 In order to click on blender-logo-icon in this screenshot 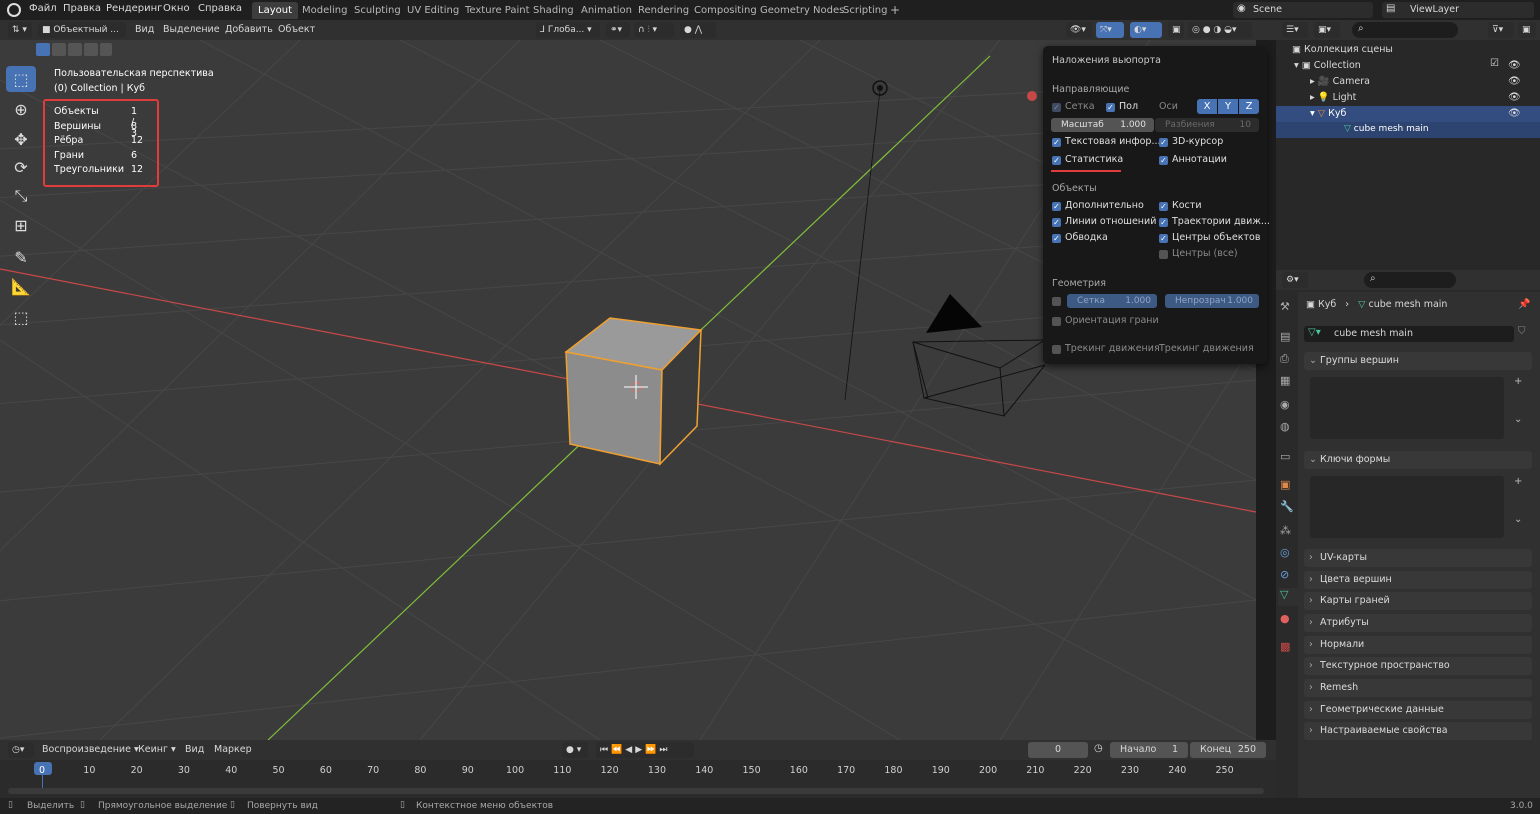, I will do `click(14, 10)`.